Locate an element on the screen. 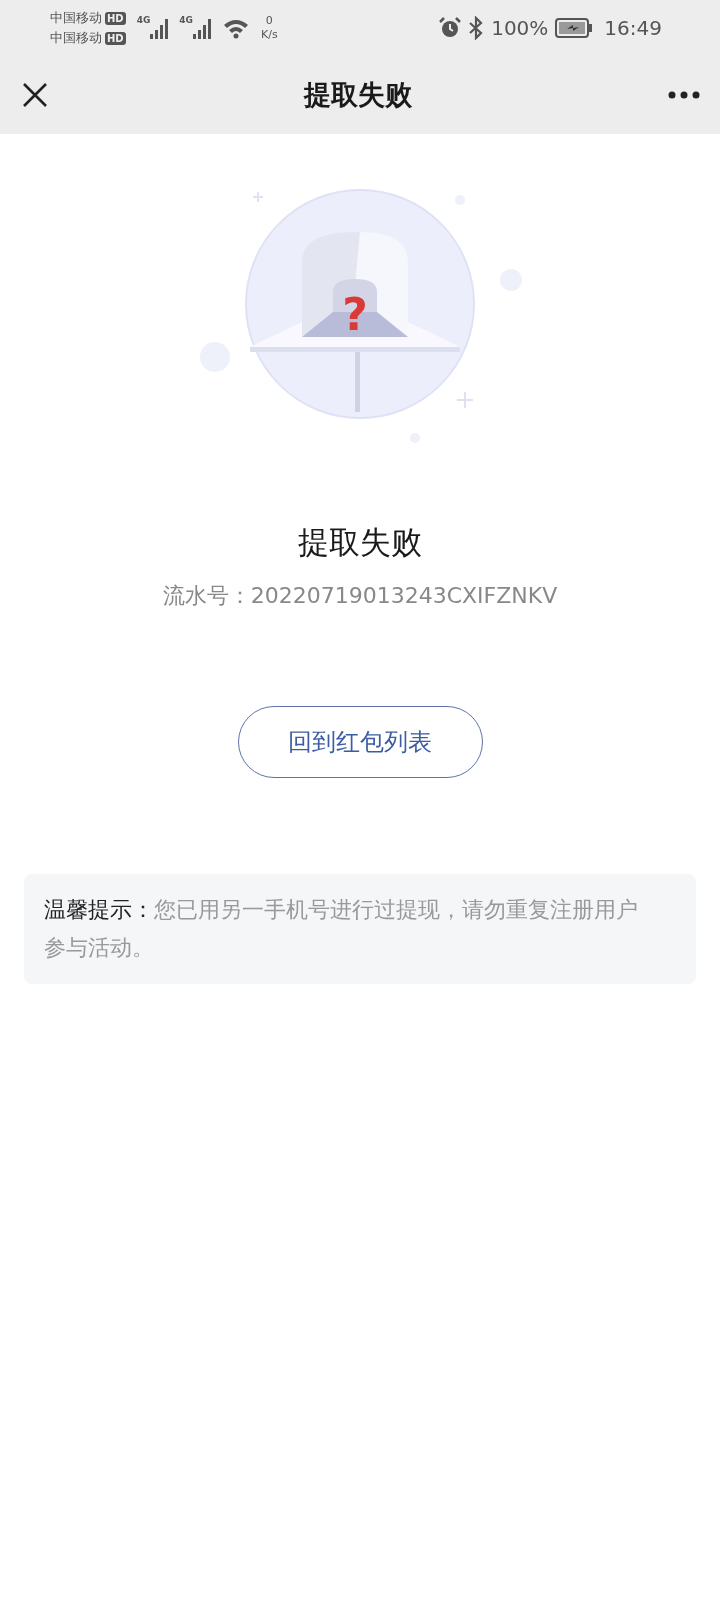 The image size is (720, 1600). close-icon is located at coordinates (35, 95).